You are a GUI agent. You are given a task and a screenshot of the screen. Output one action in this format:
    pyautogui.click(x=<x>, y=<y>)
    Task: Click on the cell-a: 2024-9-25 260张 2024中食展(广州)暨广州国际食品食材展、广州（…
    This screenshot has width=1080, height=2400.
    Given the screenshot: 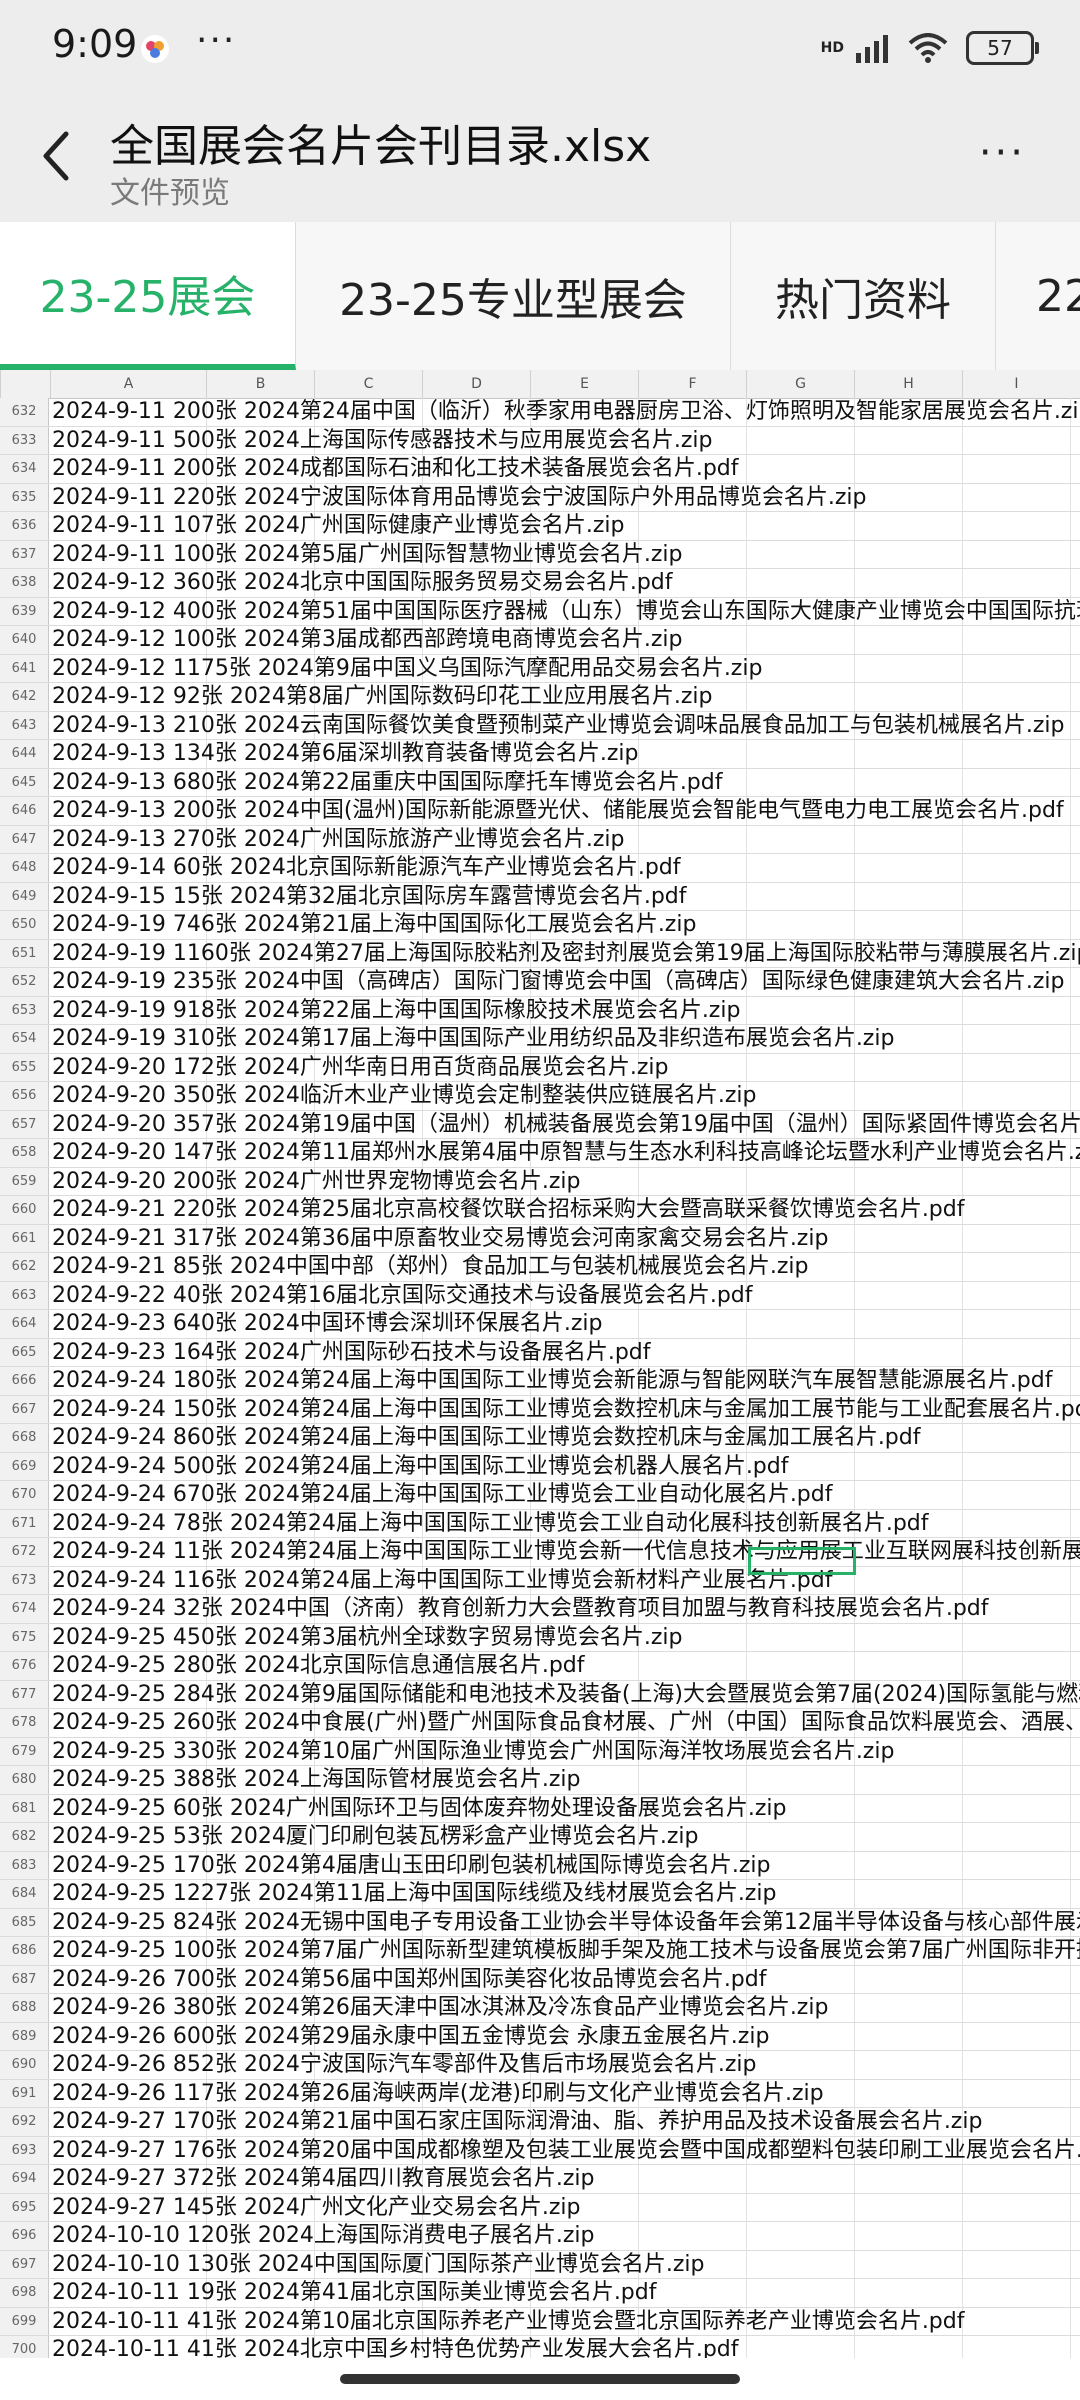 What is the action you would take?
    pyautogui.click(x=566, y=1723)
    